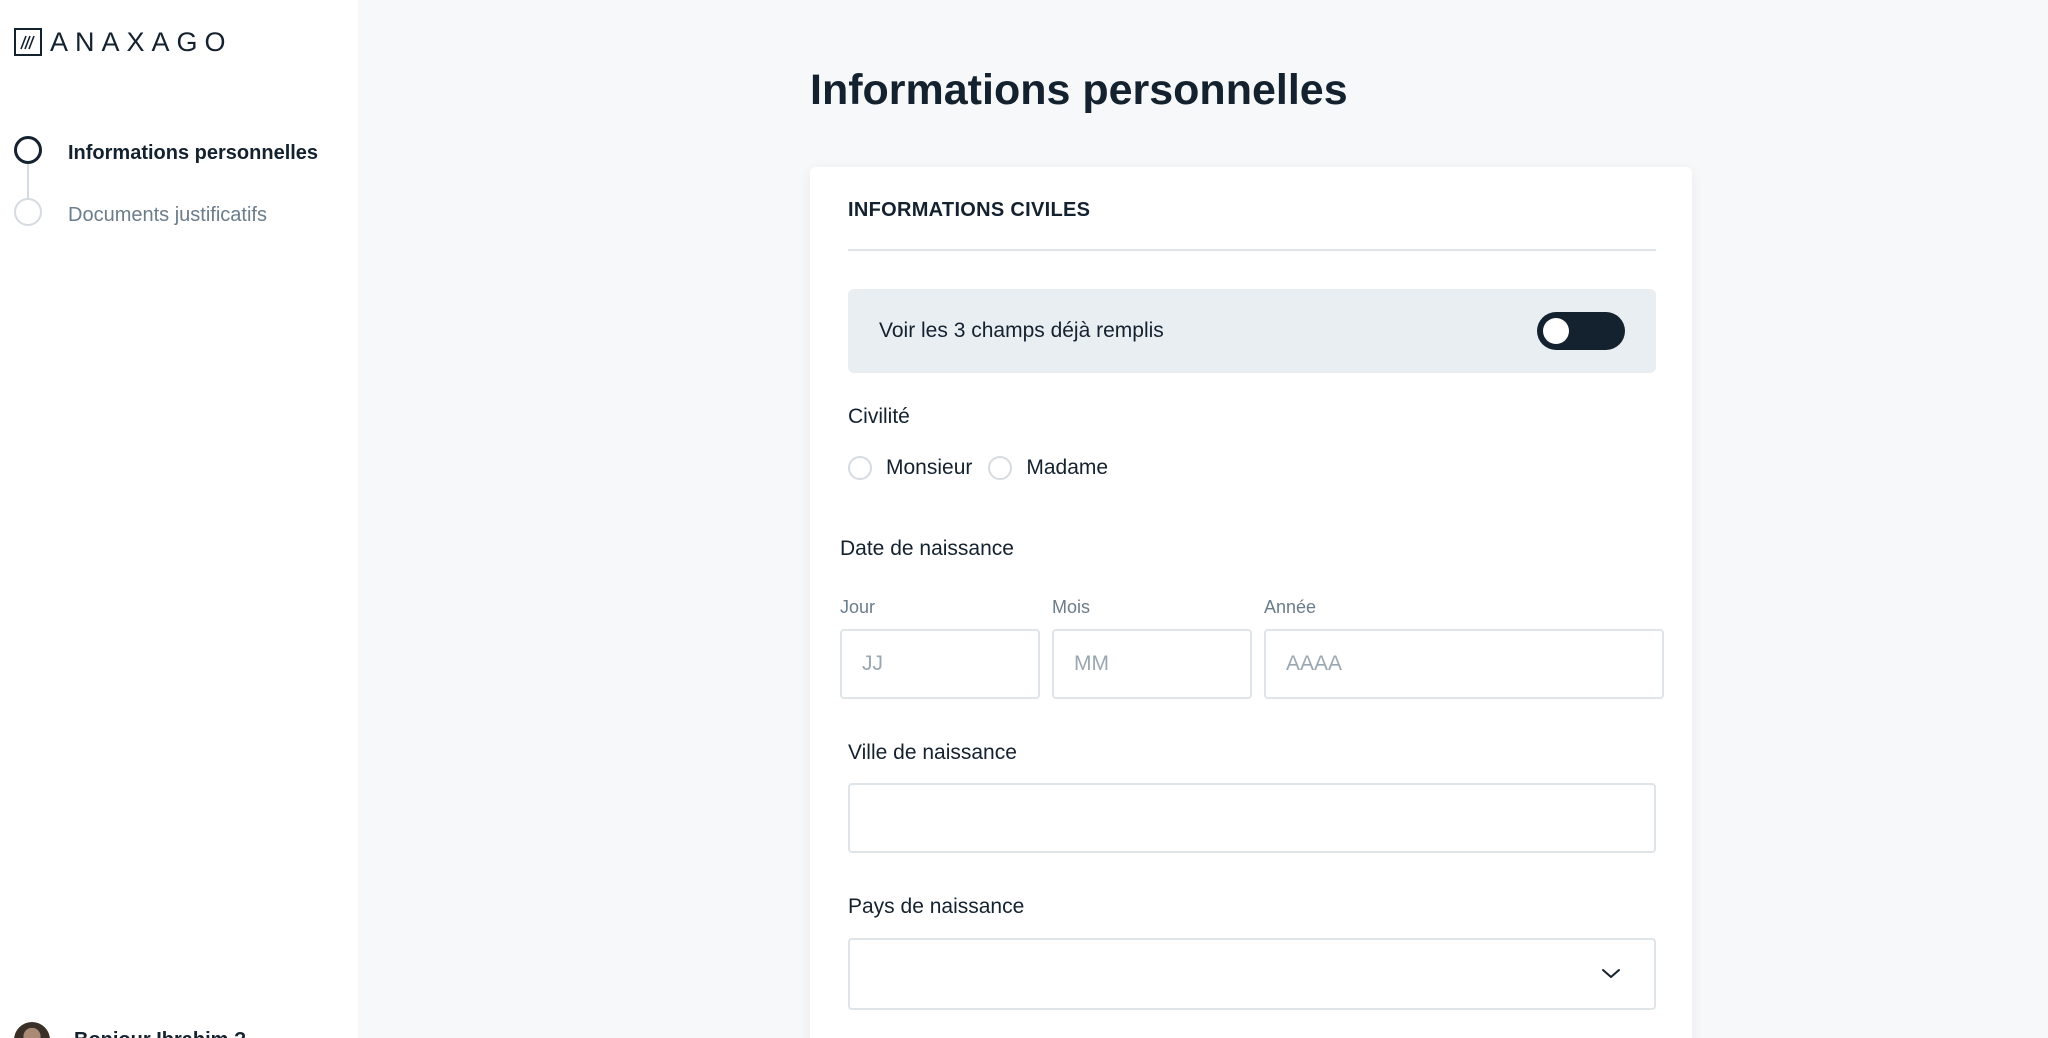 This screenshot has width=2048, height=1038. I want to click on radio-option-monsieur: Monsieur, so click(910, 468).